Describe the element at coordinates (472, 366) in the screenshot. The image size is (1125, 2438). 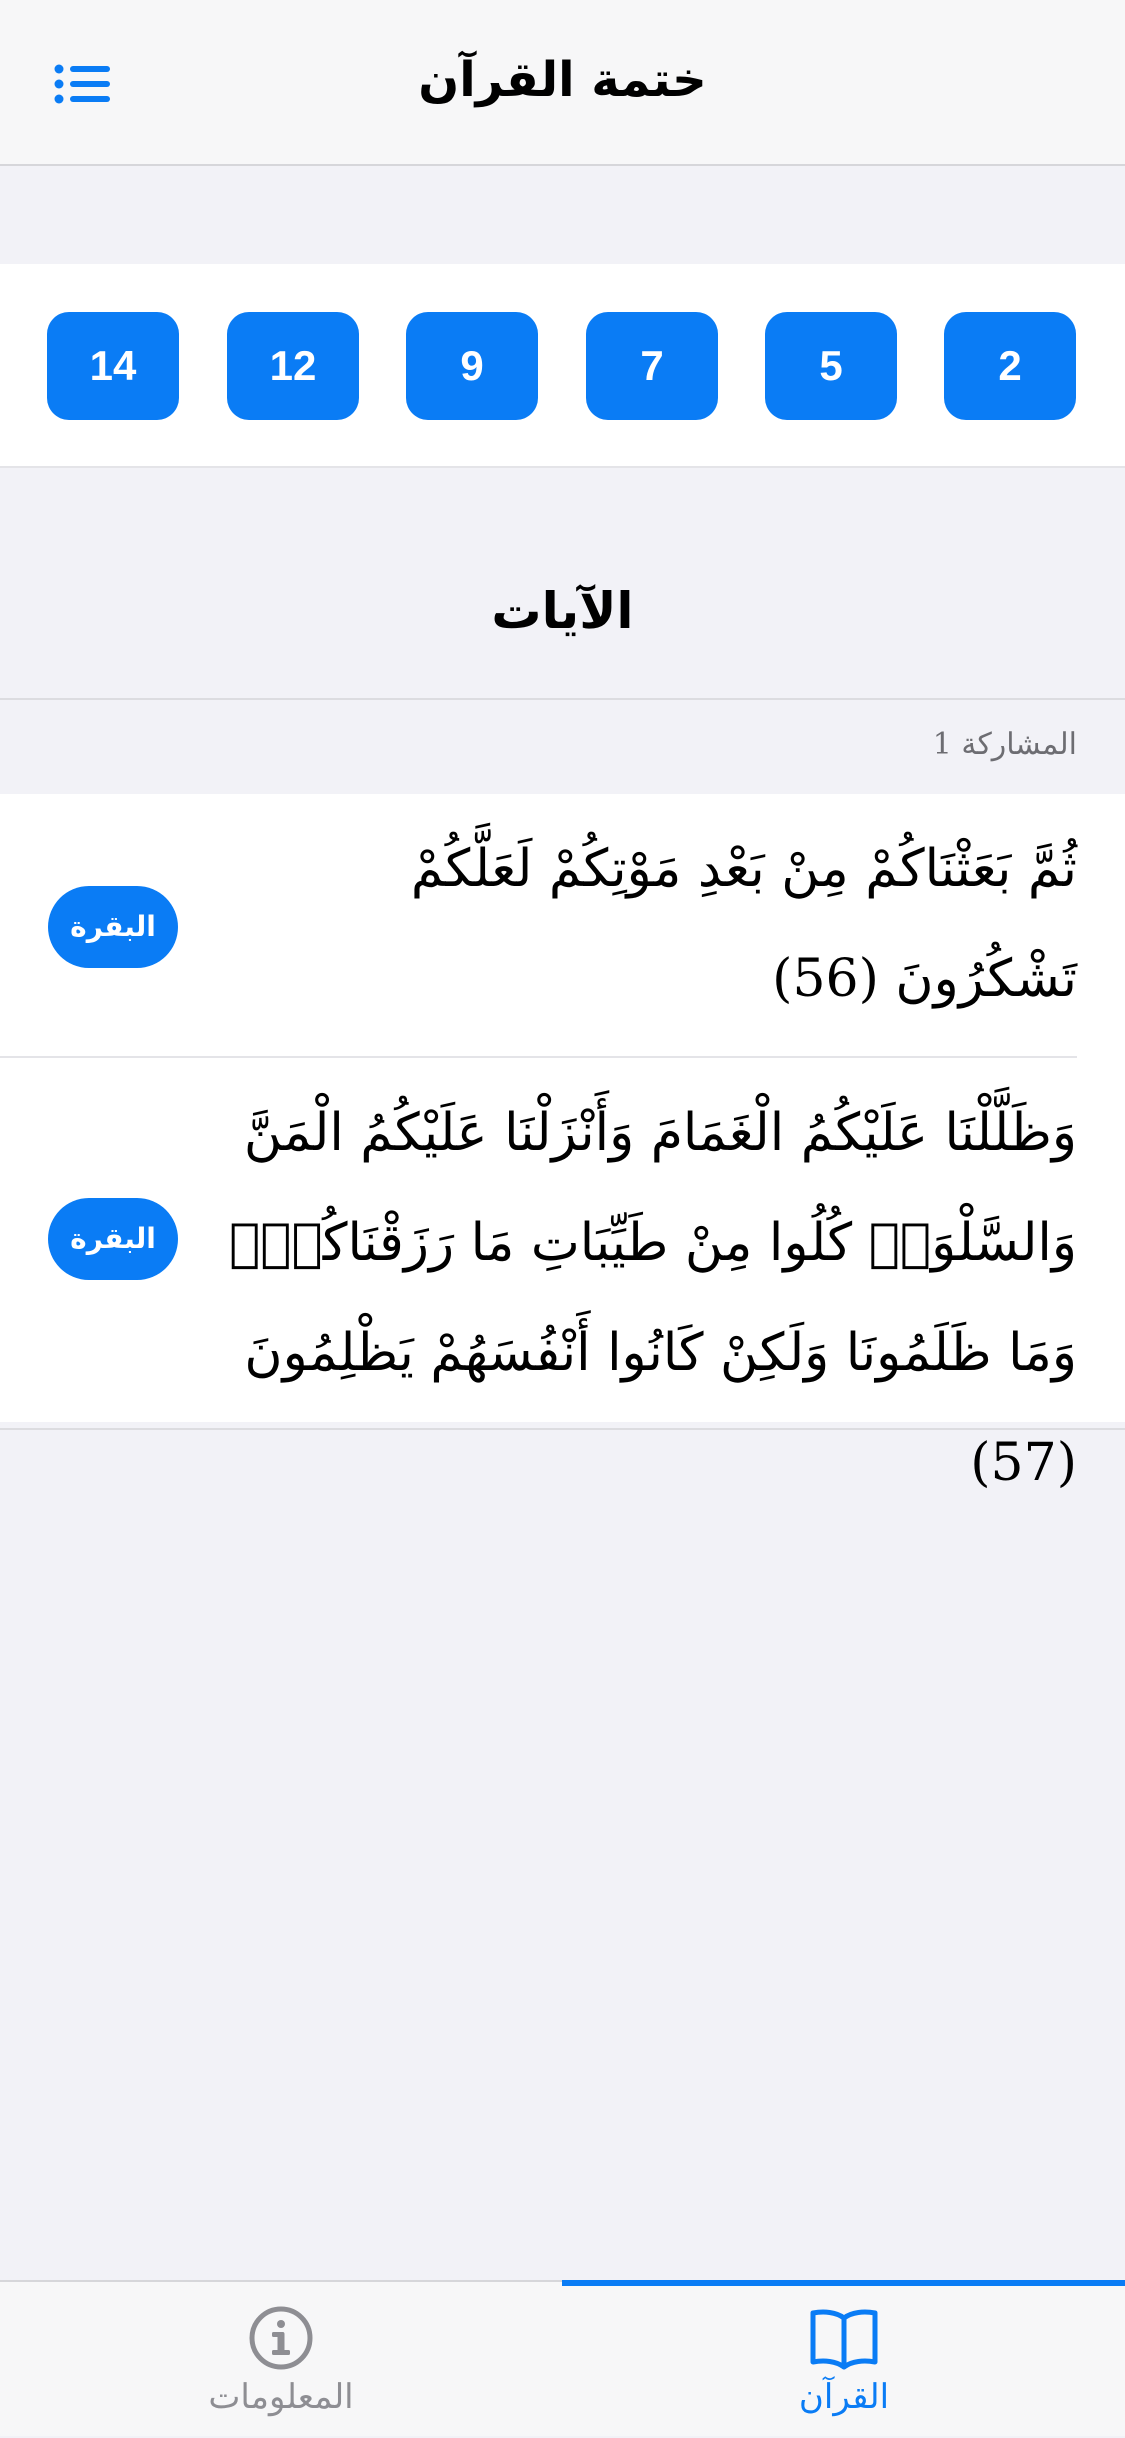
I see `part-button-9: 9` at that location.